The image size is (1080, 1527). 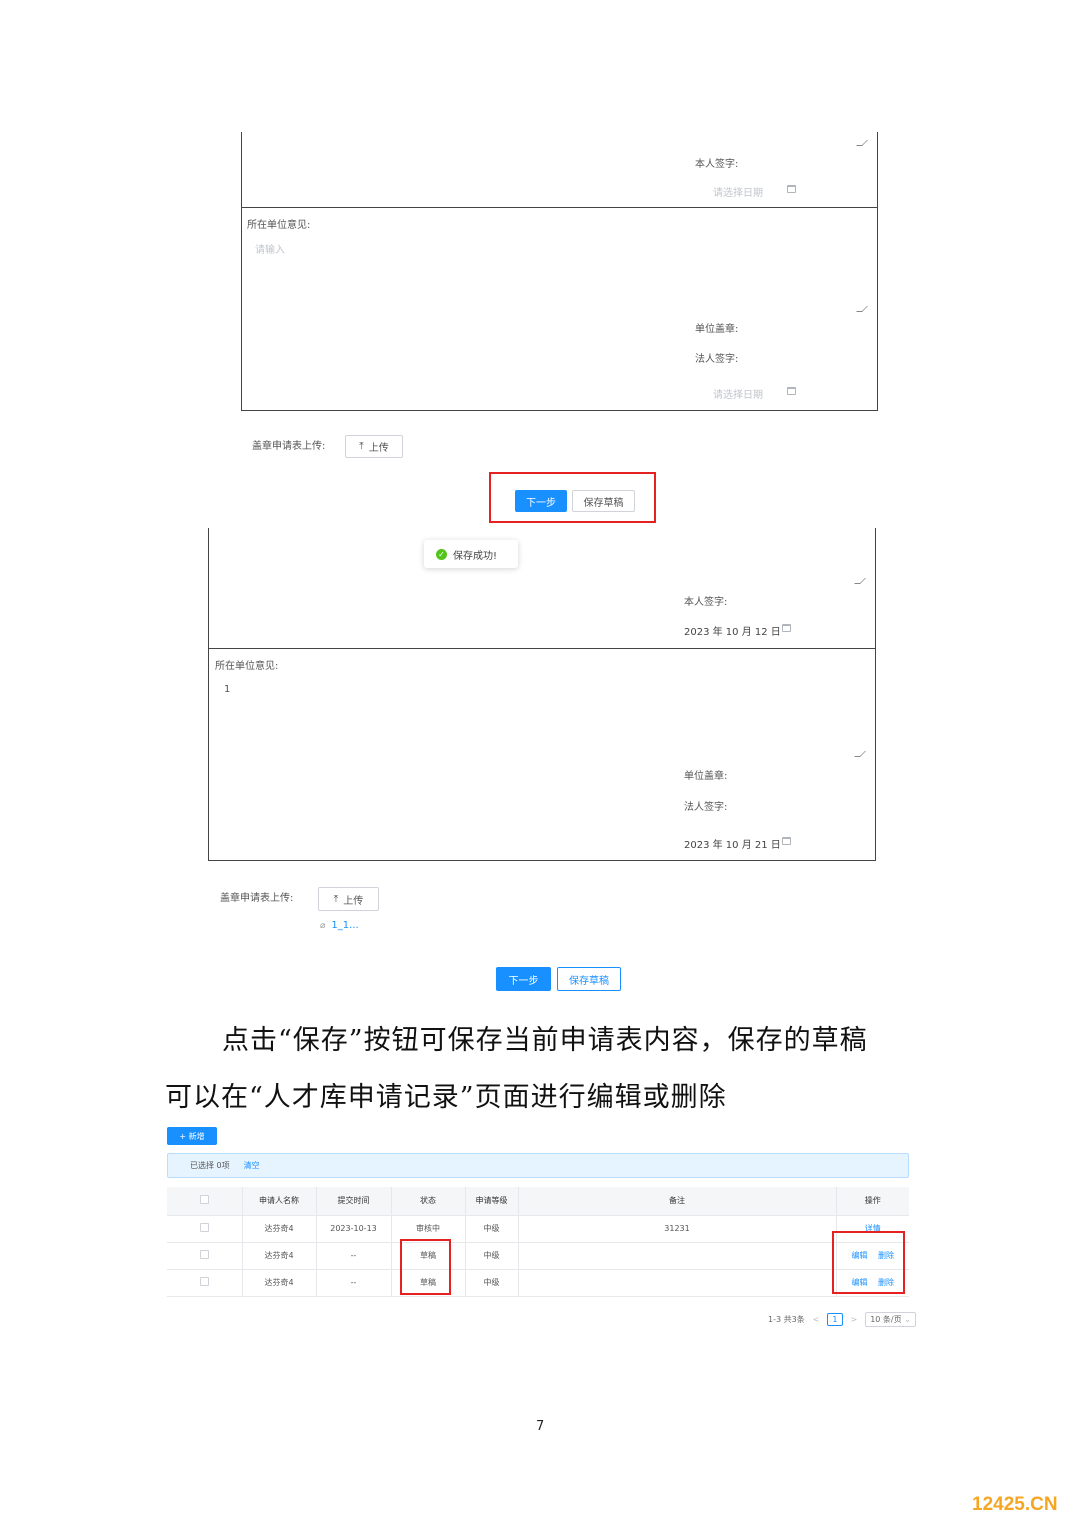 What do you see at coordinates (441, 554) in the screenshot?
I see `check-circle-icon: ✓` at bounding box center [441, 554].